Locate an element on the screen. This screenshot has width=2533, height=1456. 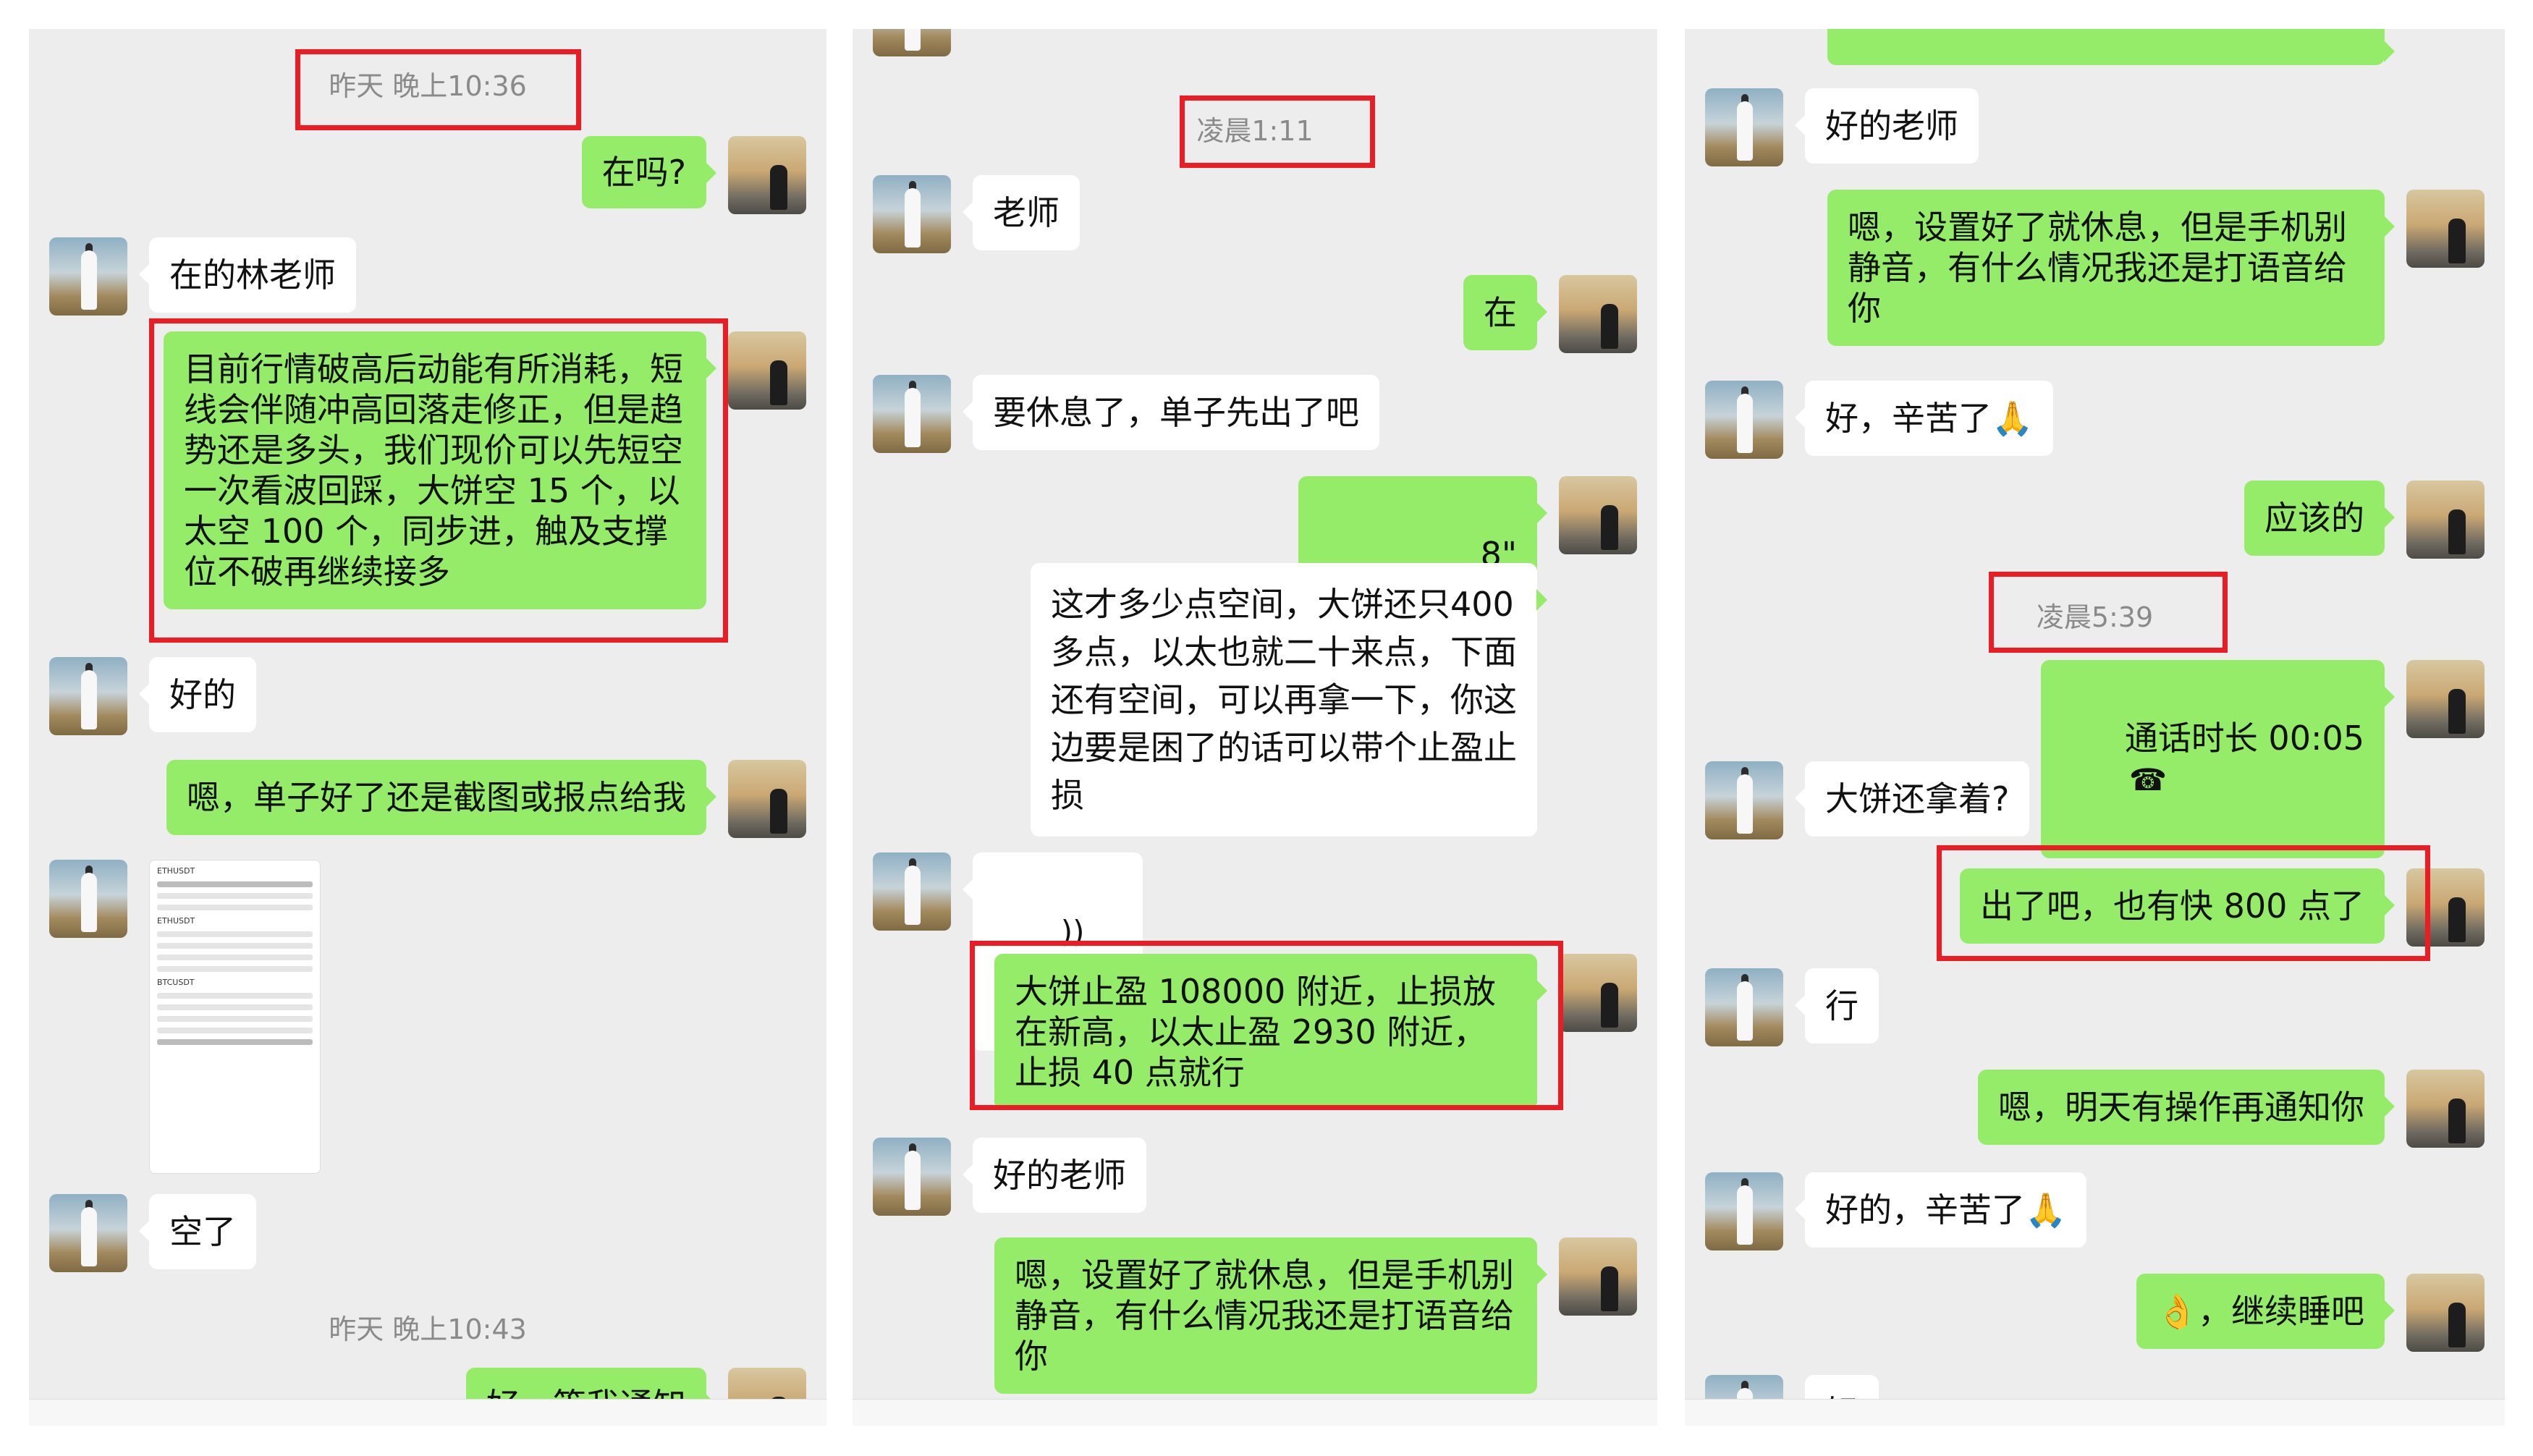
screenshot-symbol: BTCUSDT is located at coordinates (176, 982).